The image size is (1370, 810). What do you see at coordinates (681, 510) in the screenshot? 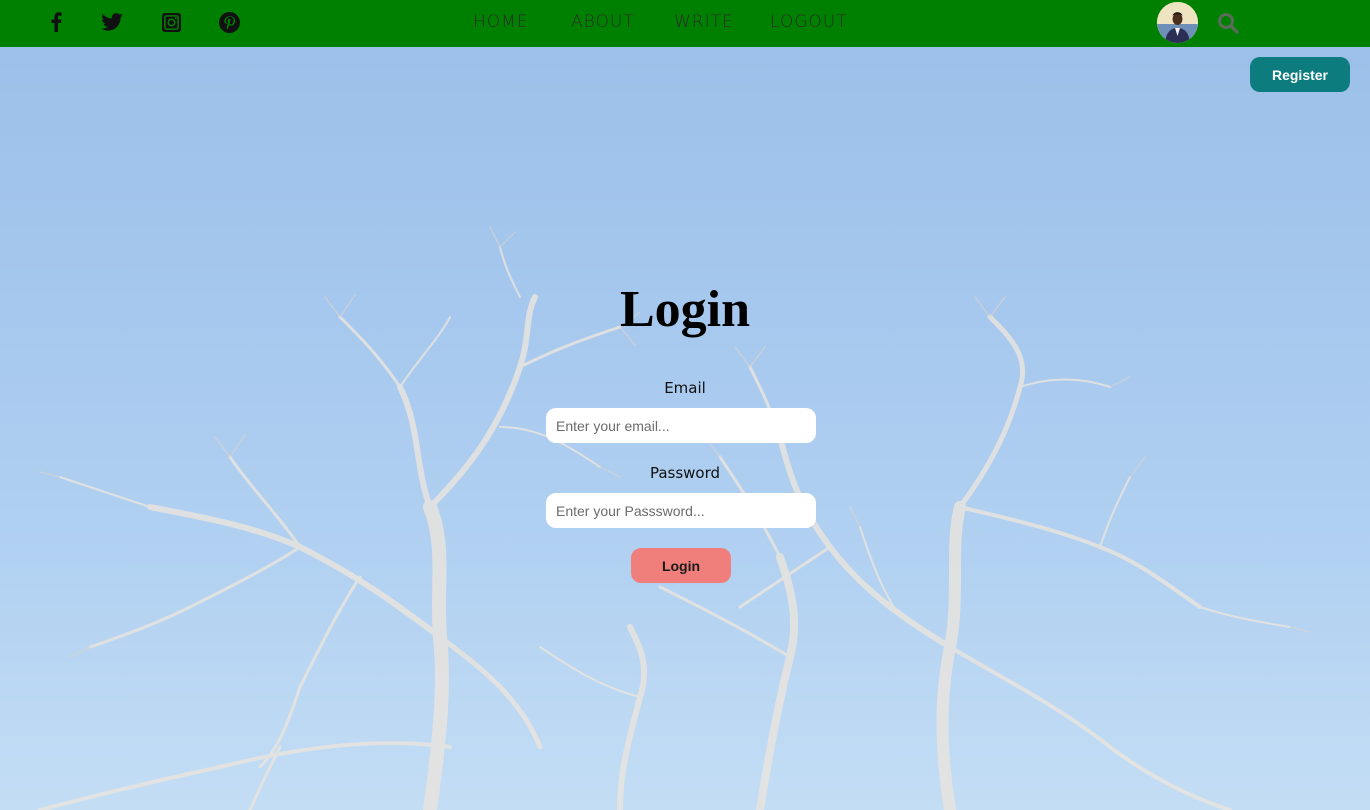
I see `password-field` at bounding box center [681, 510].